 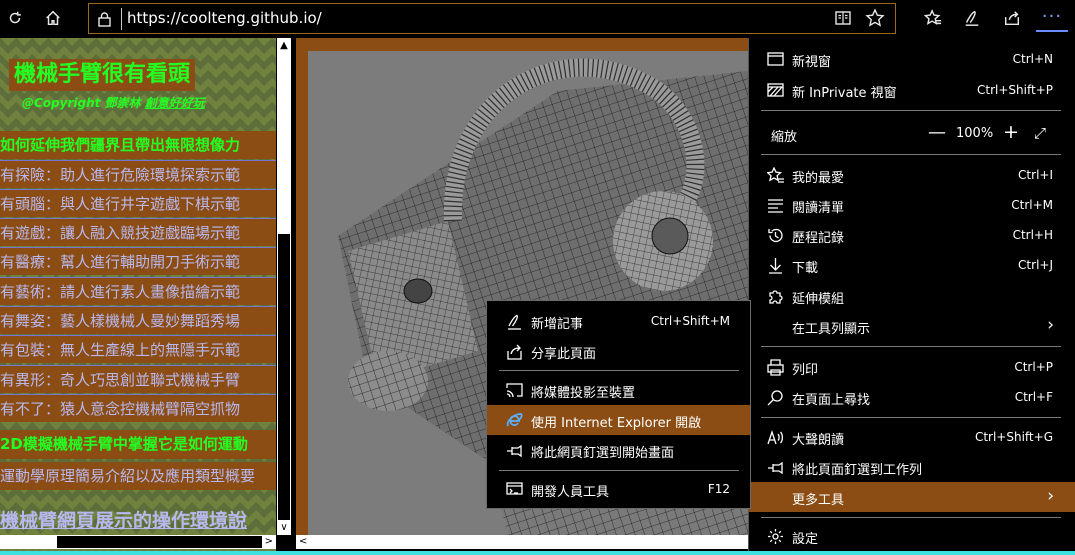 I want to click on menu-item-reading-list: 閱讀清單 Ctrl+M, so click(x=912, y=205).